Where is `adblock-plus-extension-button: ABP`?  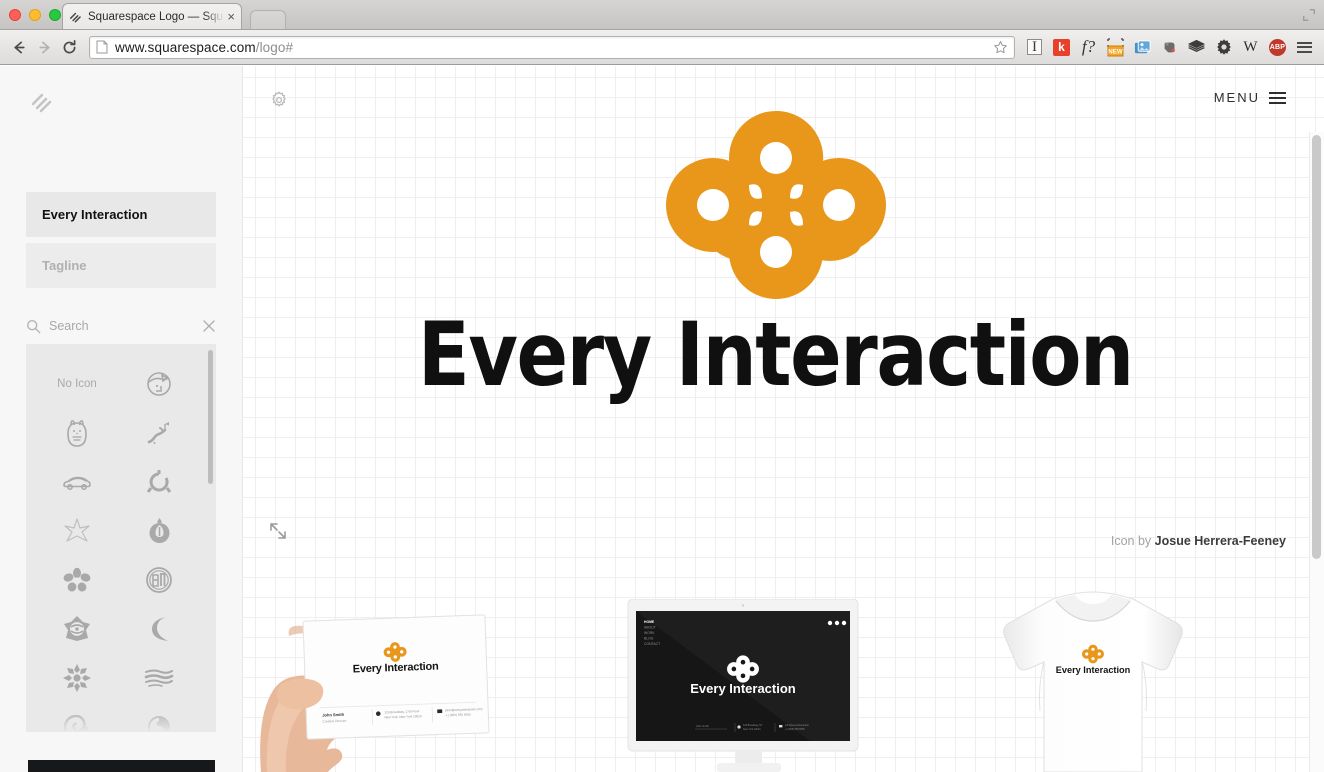
adblock-plus-extension-button: ABP is located at coordinates (1277, 47).